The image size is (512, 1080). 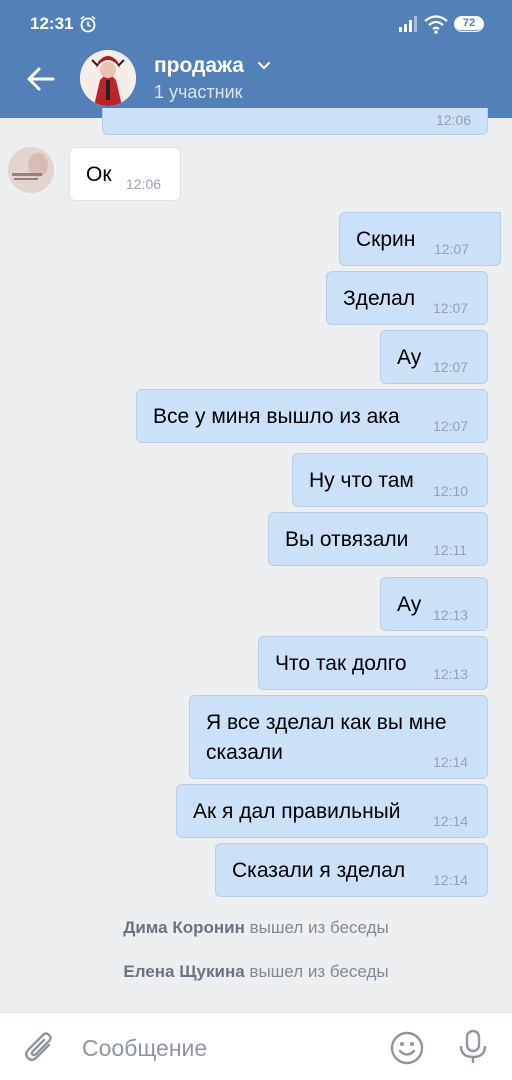 I want to click on message-bubble-outgoing: Я все зделал как вы мне сказали 12:14, so click(x=338, y=737).